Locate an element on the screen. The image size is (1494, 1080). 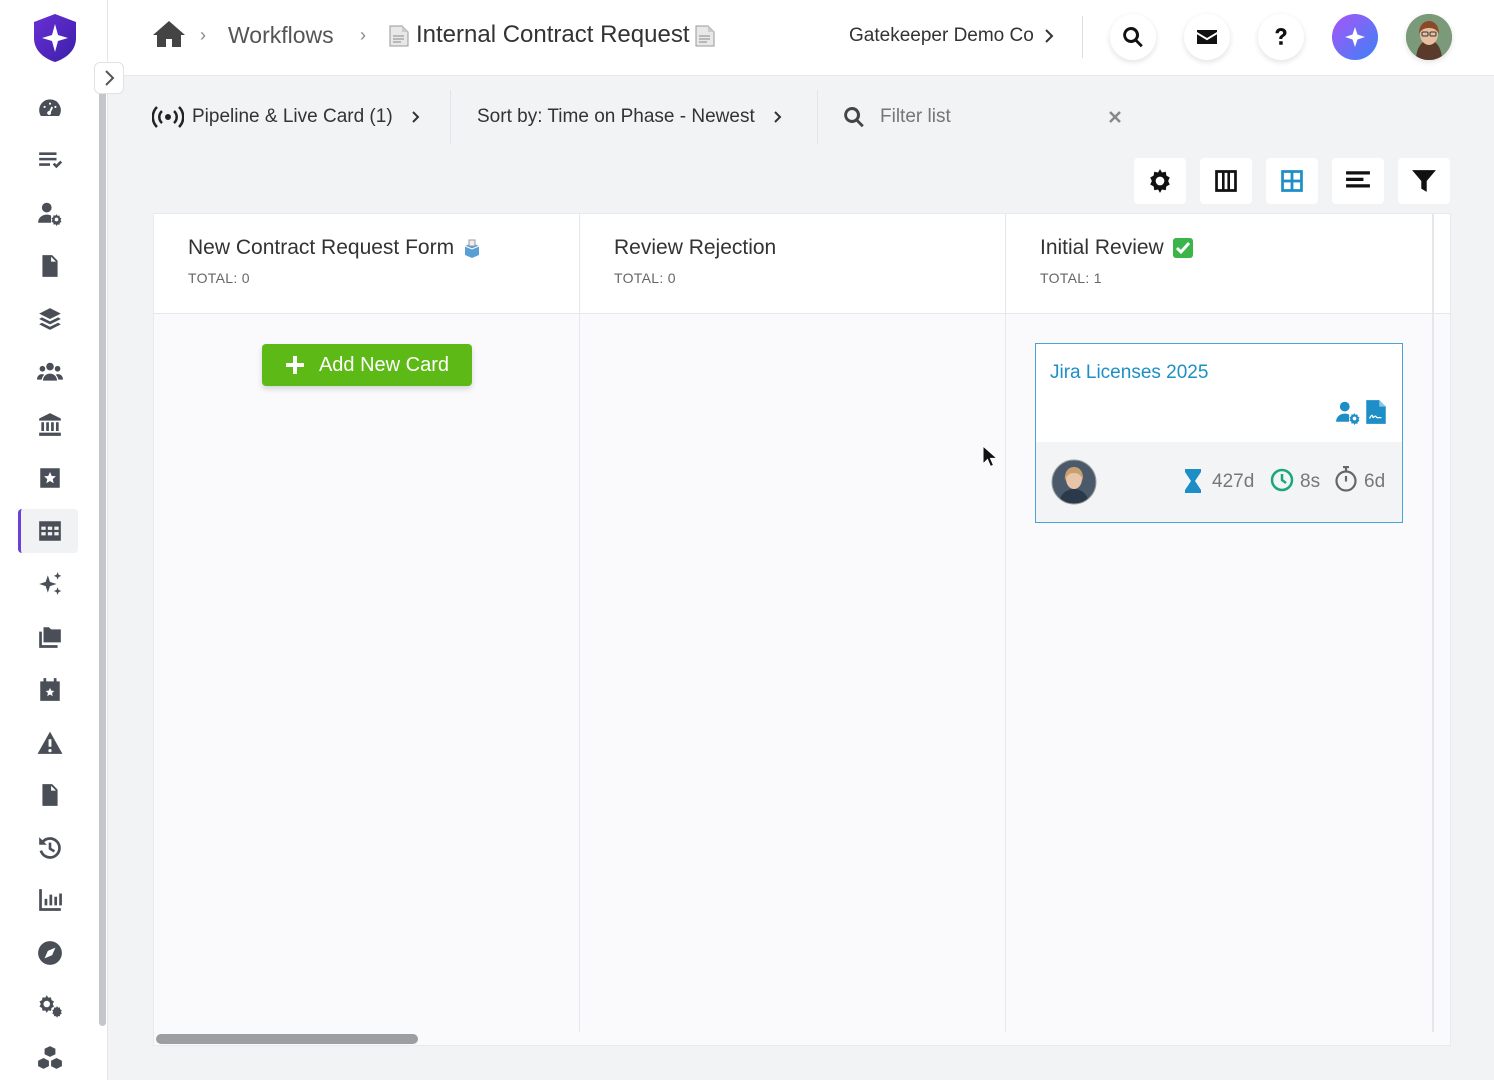
ballot-box-icon is located at coordinates (472, 248).